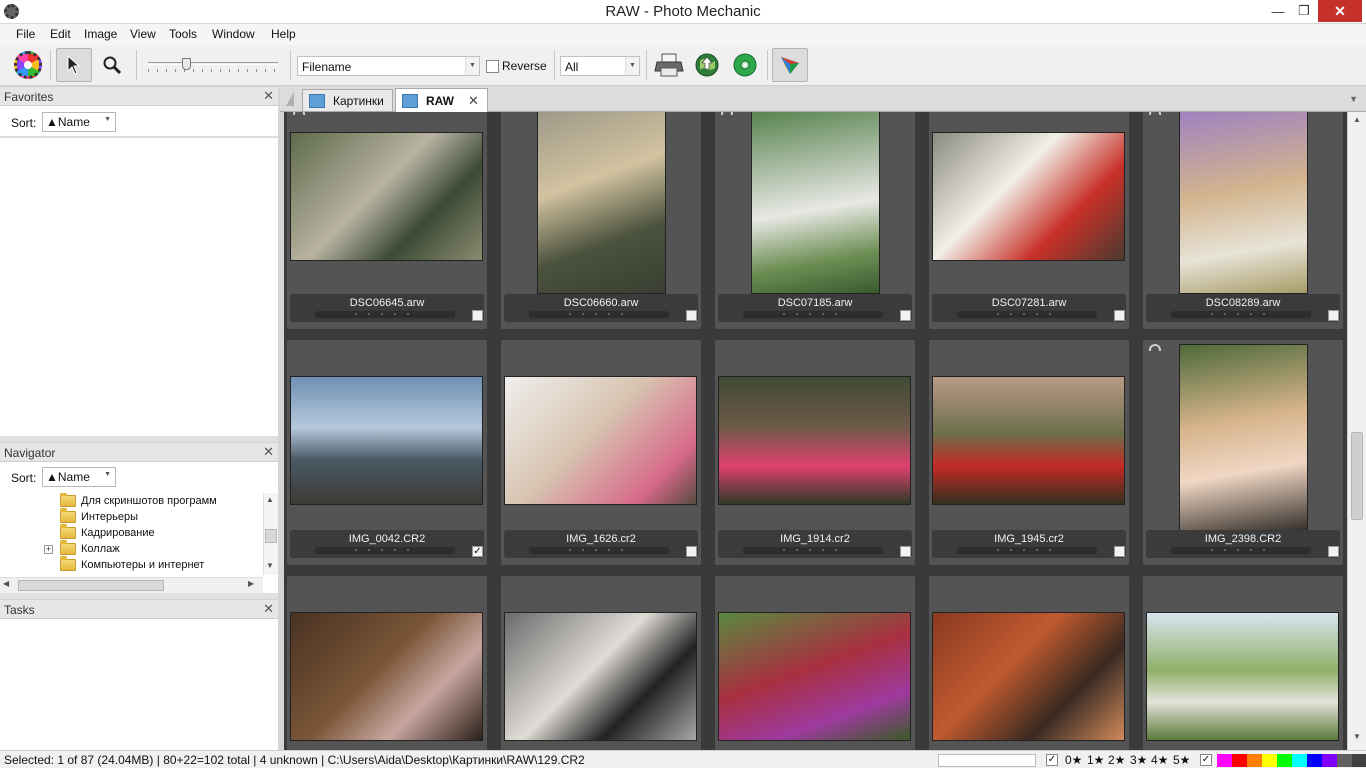 The width and height of the screenshot is (1366, 768). What do you see at coordinates (1181, 760) in the screenshot?
I see `rating-5-star: 5★` at bounding box center [1181, 760].